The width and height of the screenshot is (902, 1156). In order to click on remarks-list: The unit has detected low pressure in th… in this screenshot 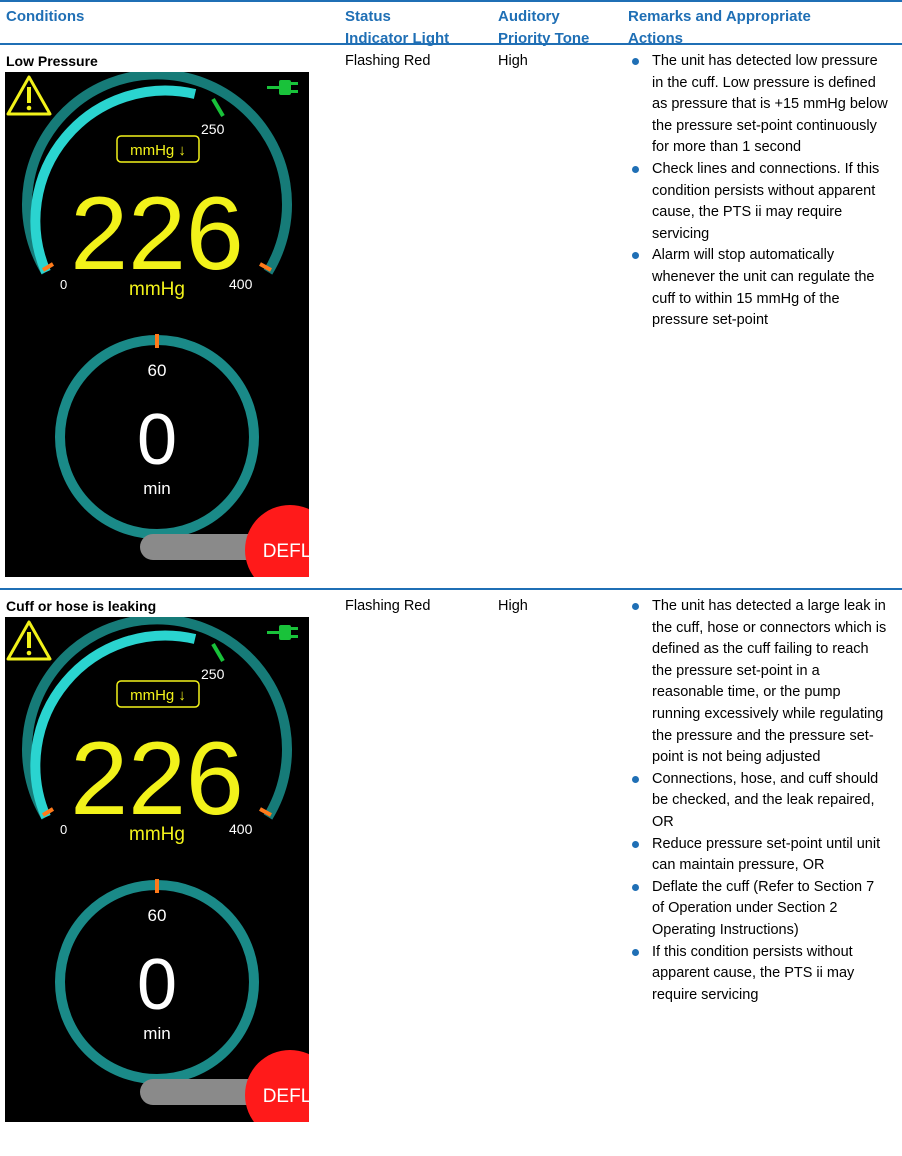, I will do `click(759, 191)`.